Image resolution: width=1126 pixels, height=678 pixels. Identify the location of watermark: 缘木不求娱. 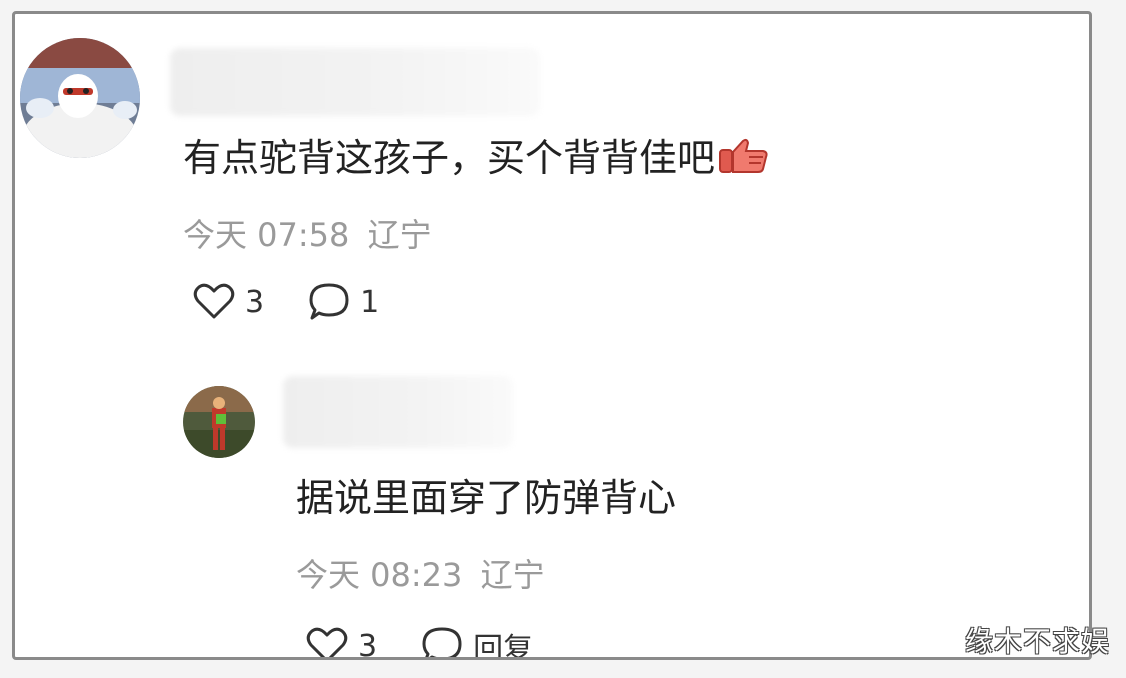
(1037, 641).